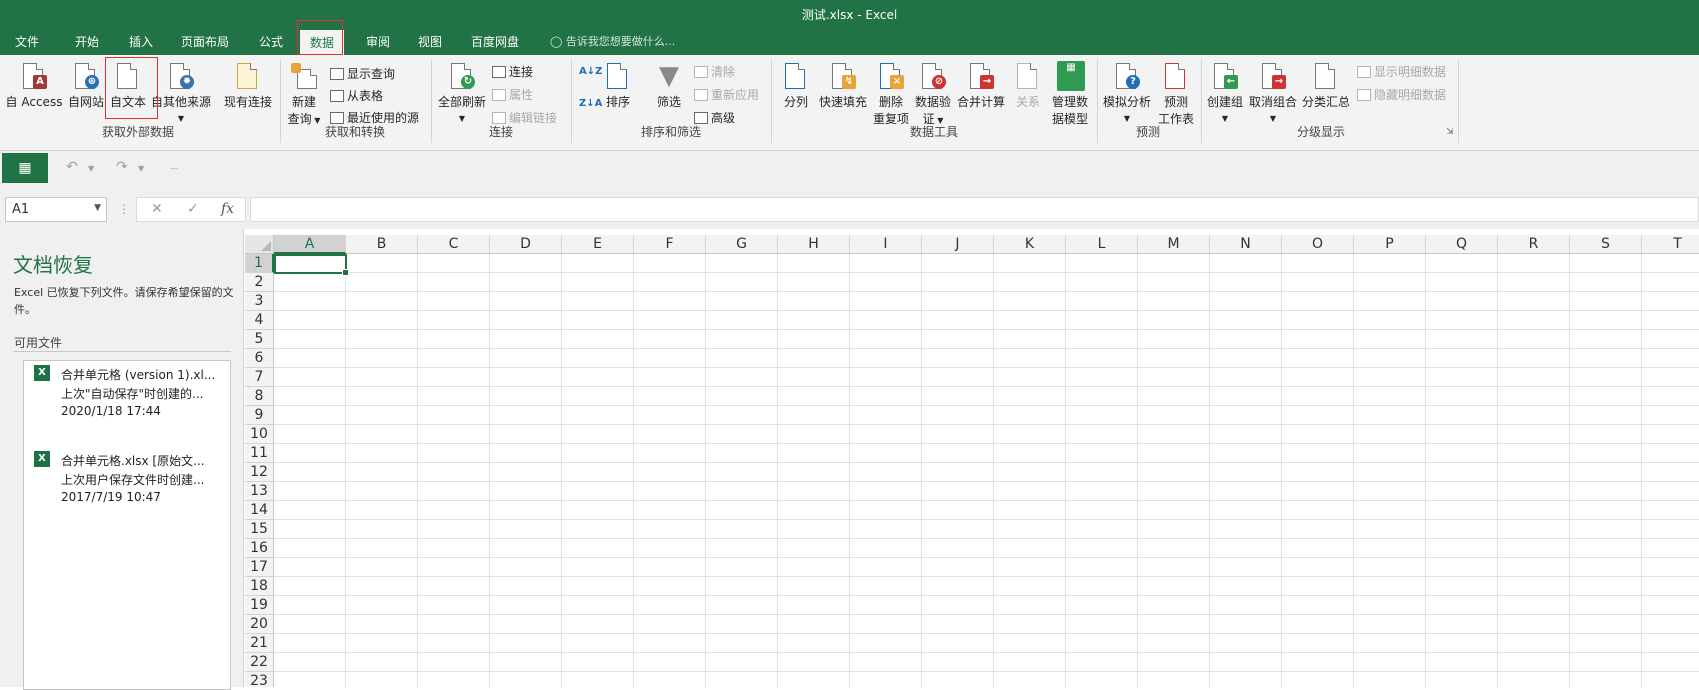  Describe the element at coordinates (259, 679) in the screenshot. I see `row-header-23: 23` at that location.